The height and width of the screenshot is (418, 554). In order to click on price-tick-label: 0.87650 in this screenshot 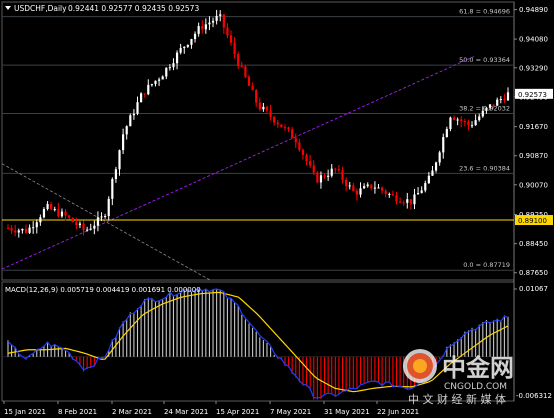, I will do `click(533, 273)`.